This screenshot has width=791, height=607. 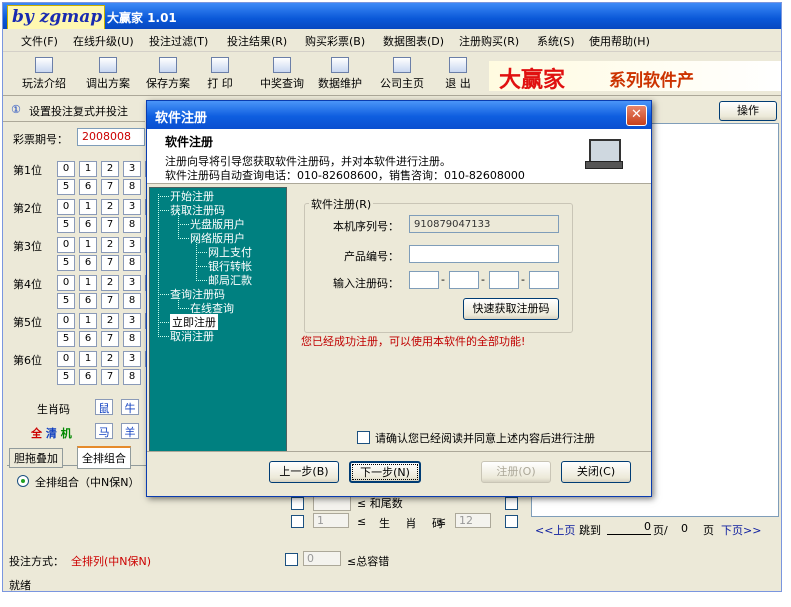 What do you see at coordinates (39, 41) in the screenshot?
I see `menu-file: 文件(F)` at bounding box center [39, 41].